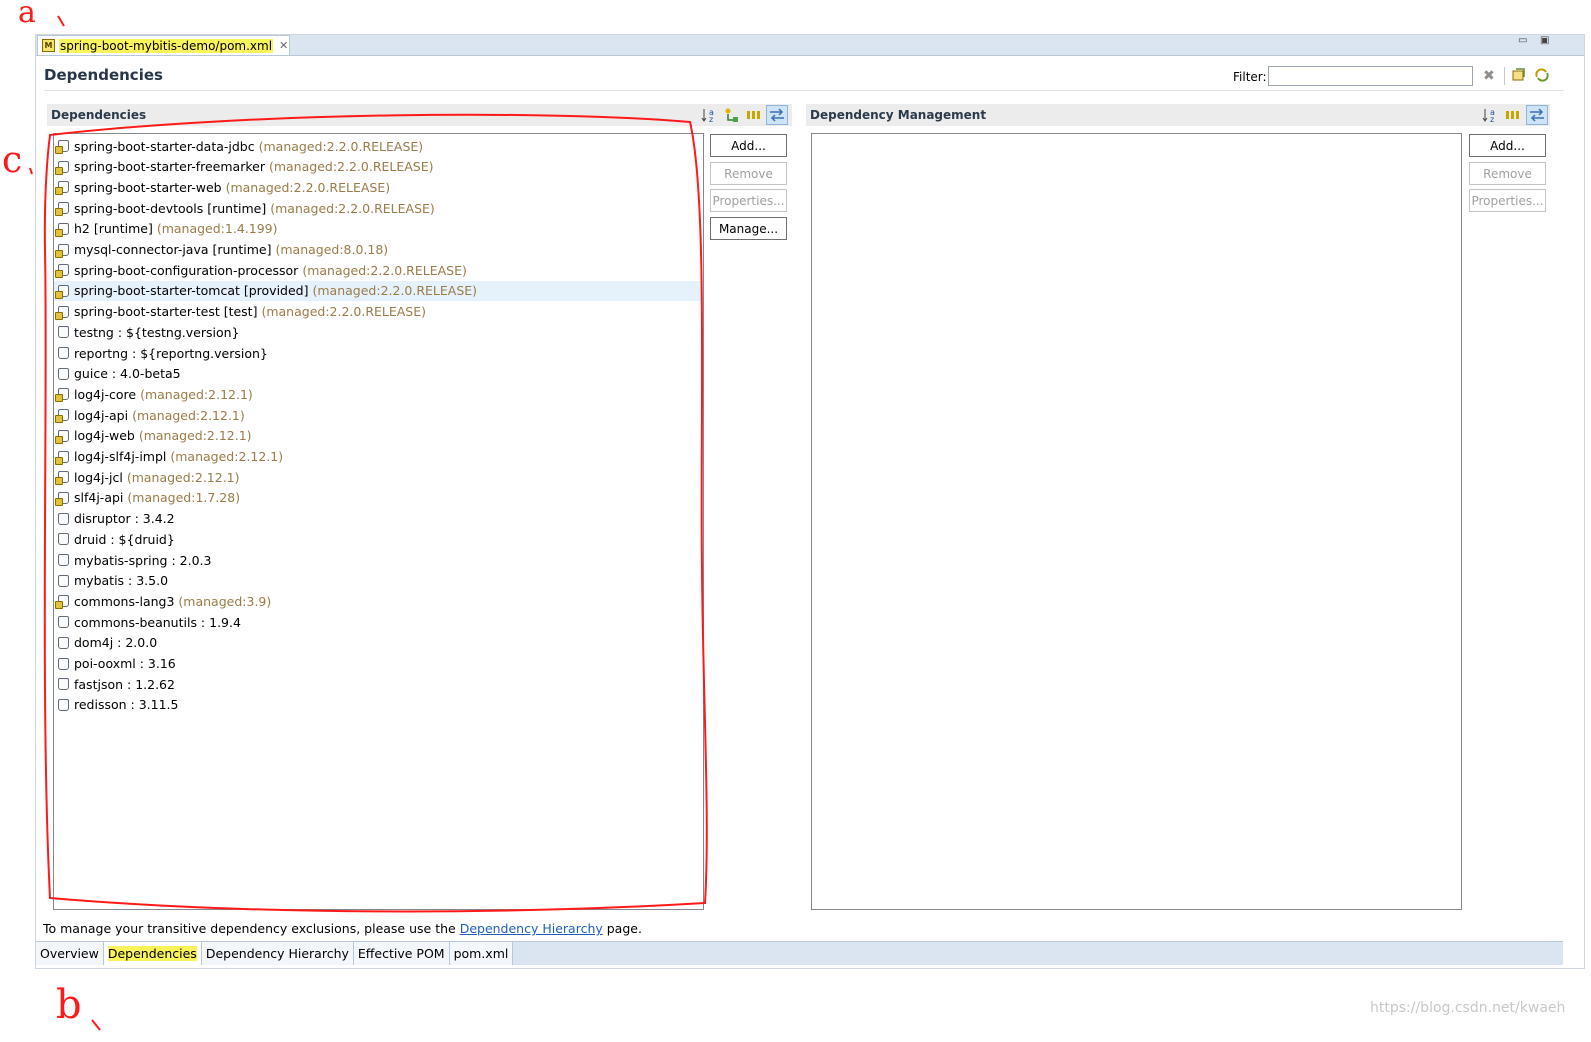 The image size is (1591, 1042). I want to click on dependency-row: log4j-api (managed:2.12.1), so click(378, 415).